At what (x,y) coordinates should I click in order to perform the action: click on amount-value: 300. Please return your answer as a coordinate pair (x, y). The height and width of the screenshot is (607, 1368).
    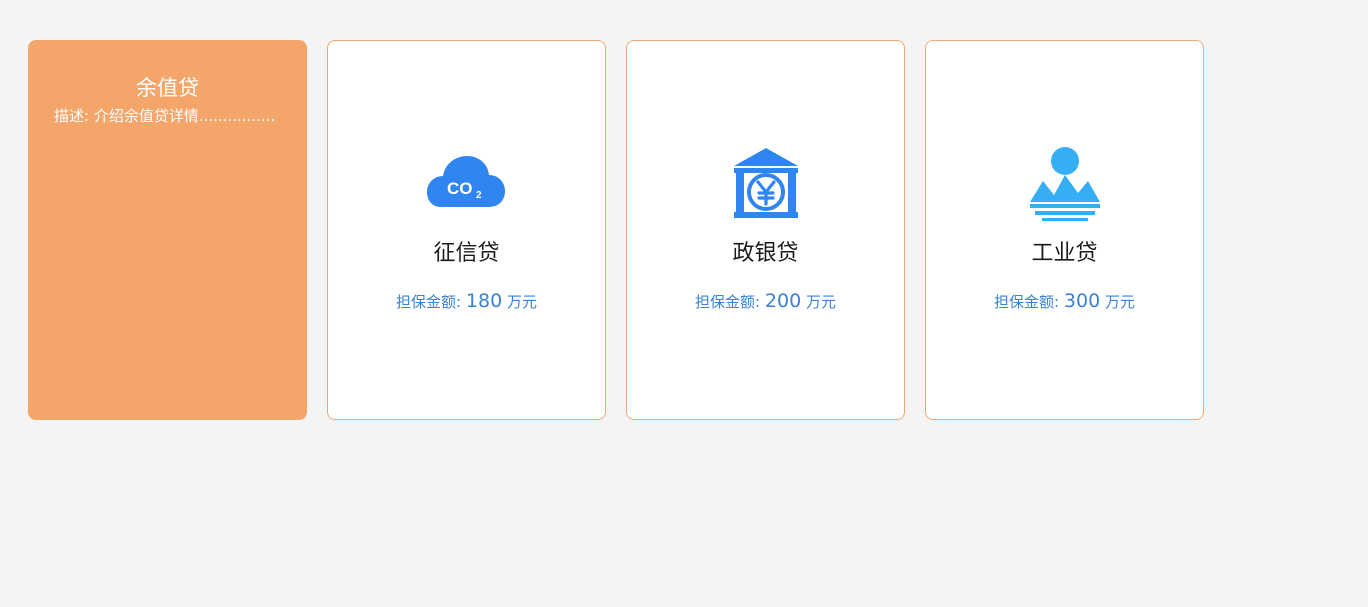
    Looking at the image, I should click on (1082, 301).